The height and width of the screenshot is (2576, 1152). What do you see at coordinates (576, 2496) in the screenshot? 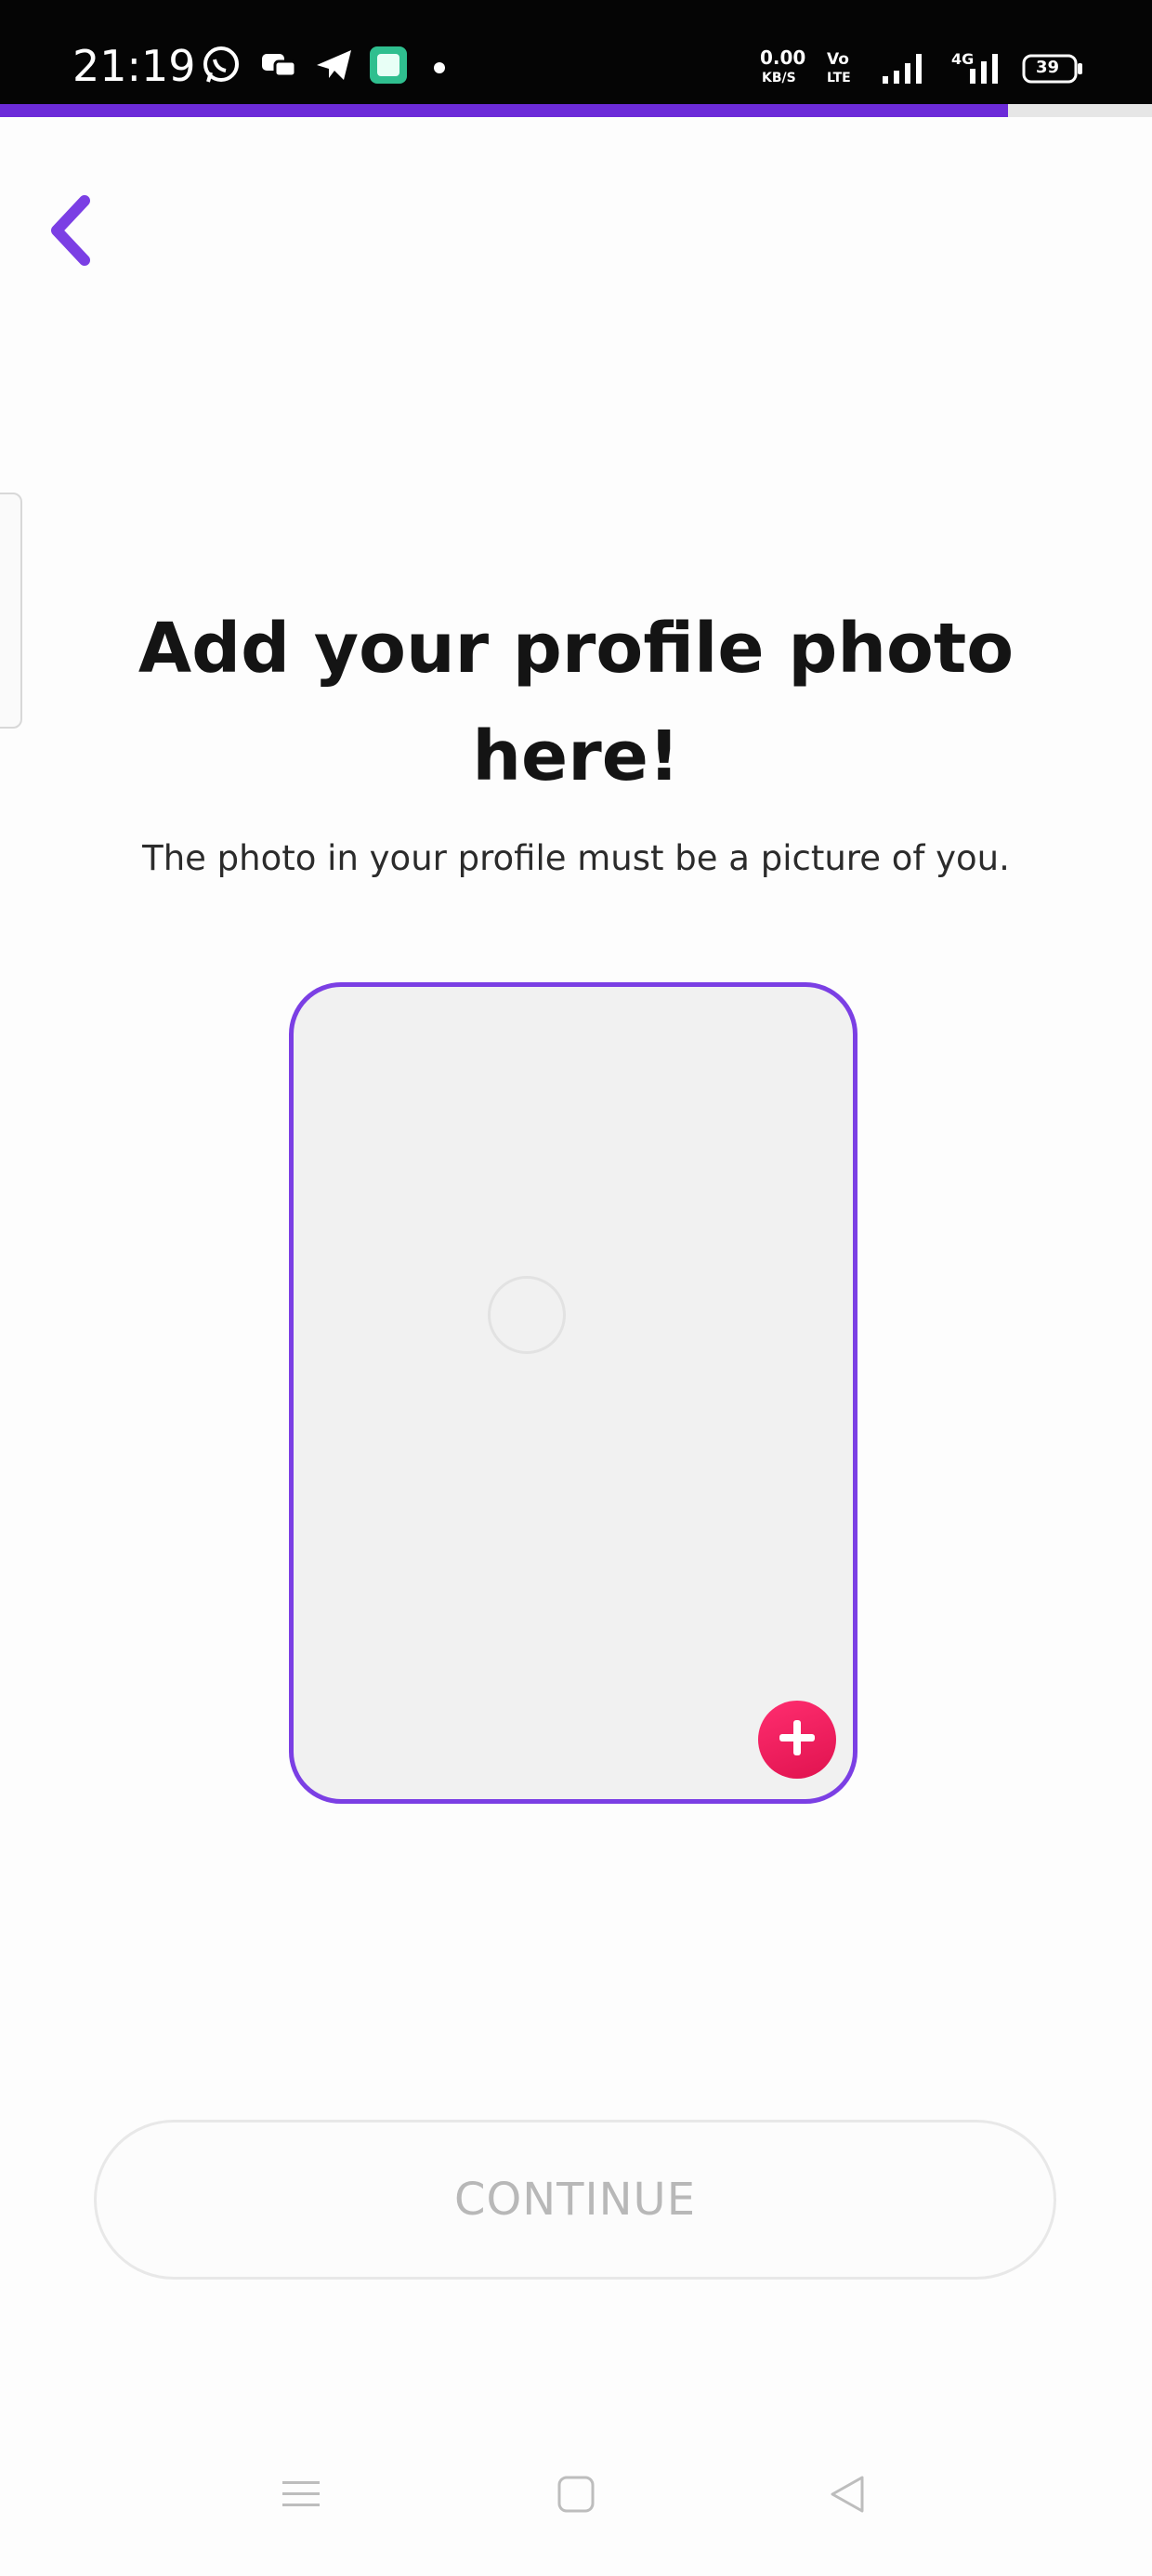
I see `home-icon` at bounding box center [576, 2496].